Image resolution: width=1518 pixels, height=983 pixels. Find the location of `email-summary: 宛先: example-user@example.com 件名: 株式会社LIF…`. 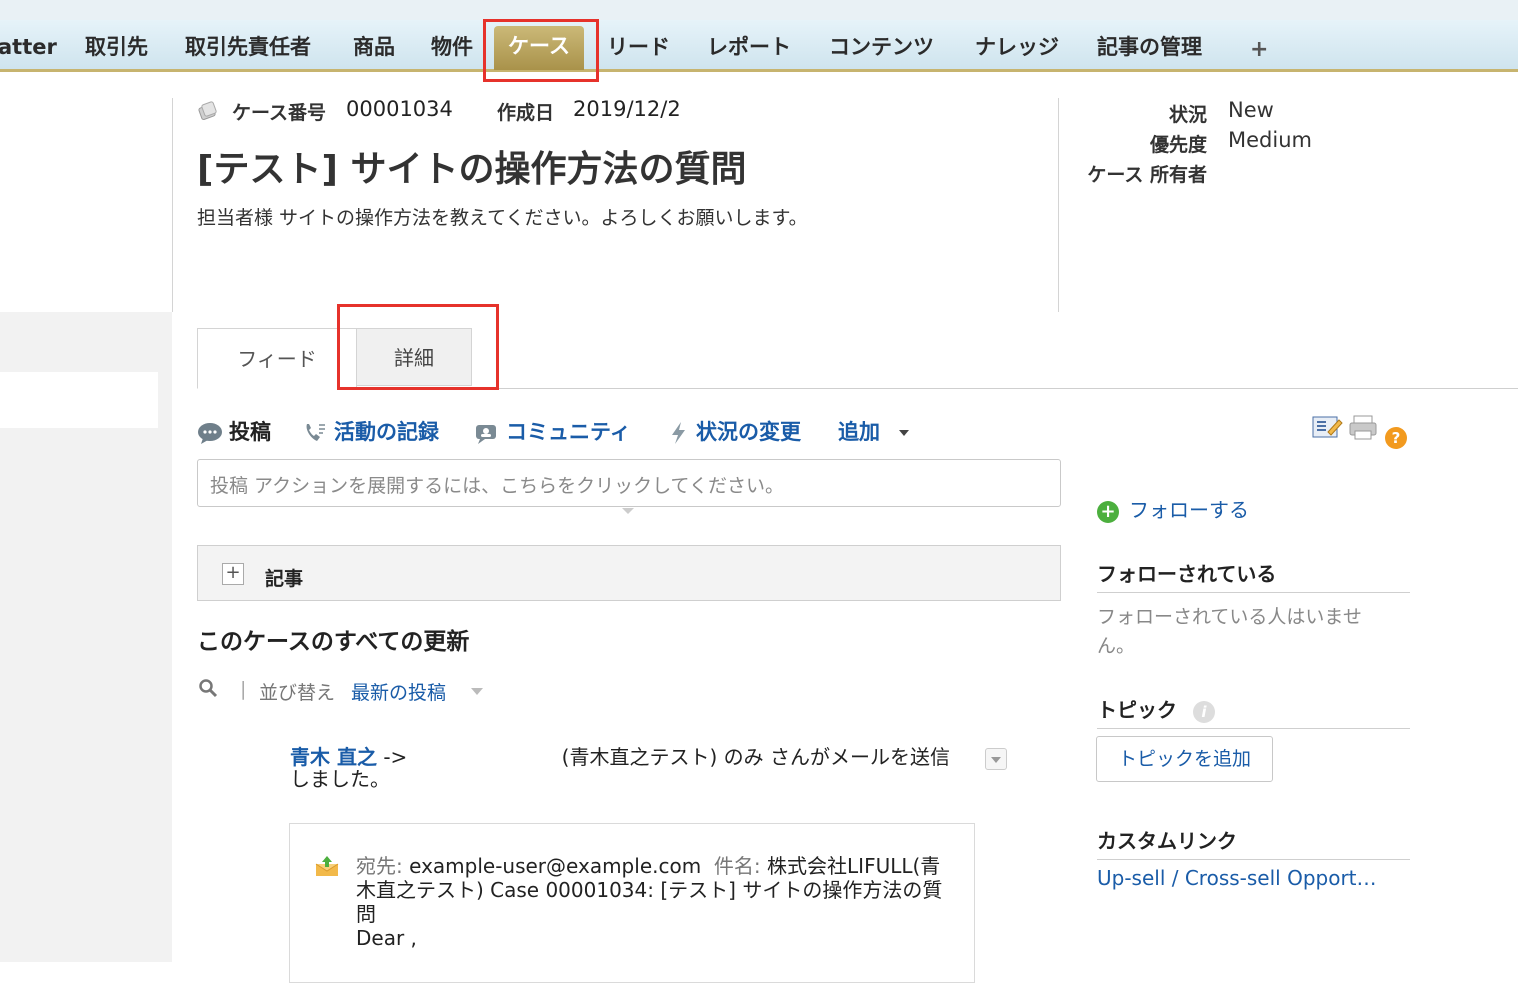

email-summary: 宛先: example-user@example.com 件名: 株式会社LIF… is located at coordinates (658, 902).